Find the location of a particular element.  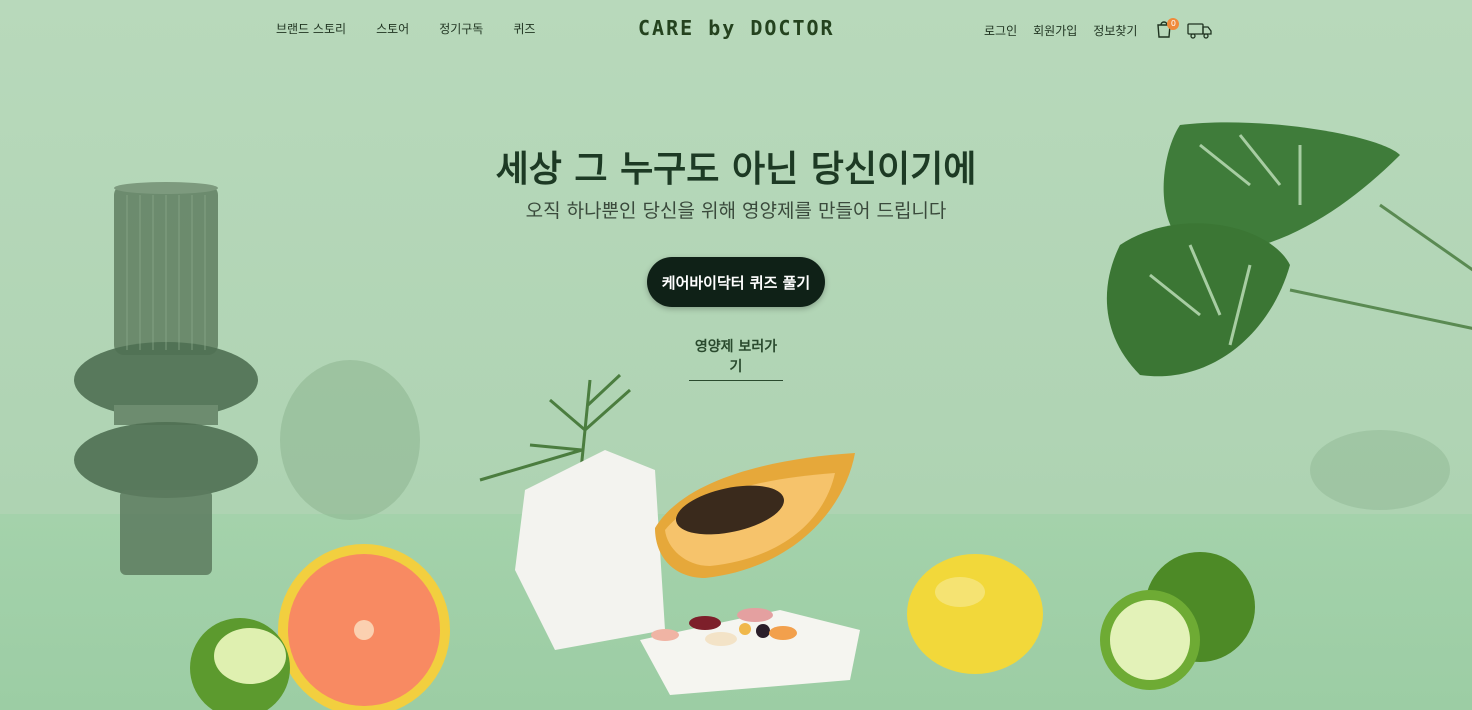

lime-right-image is located at coordinates (1177, 621).